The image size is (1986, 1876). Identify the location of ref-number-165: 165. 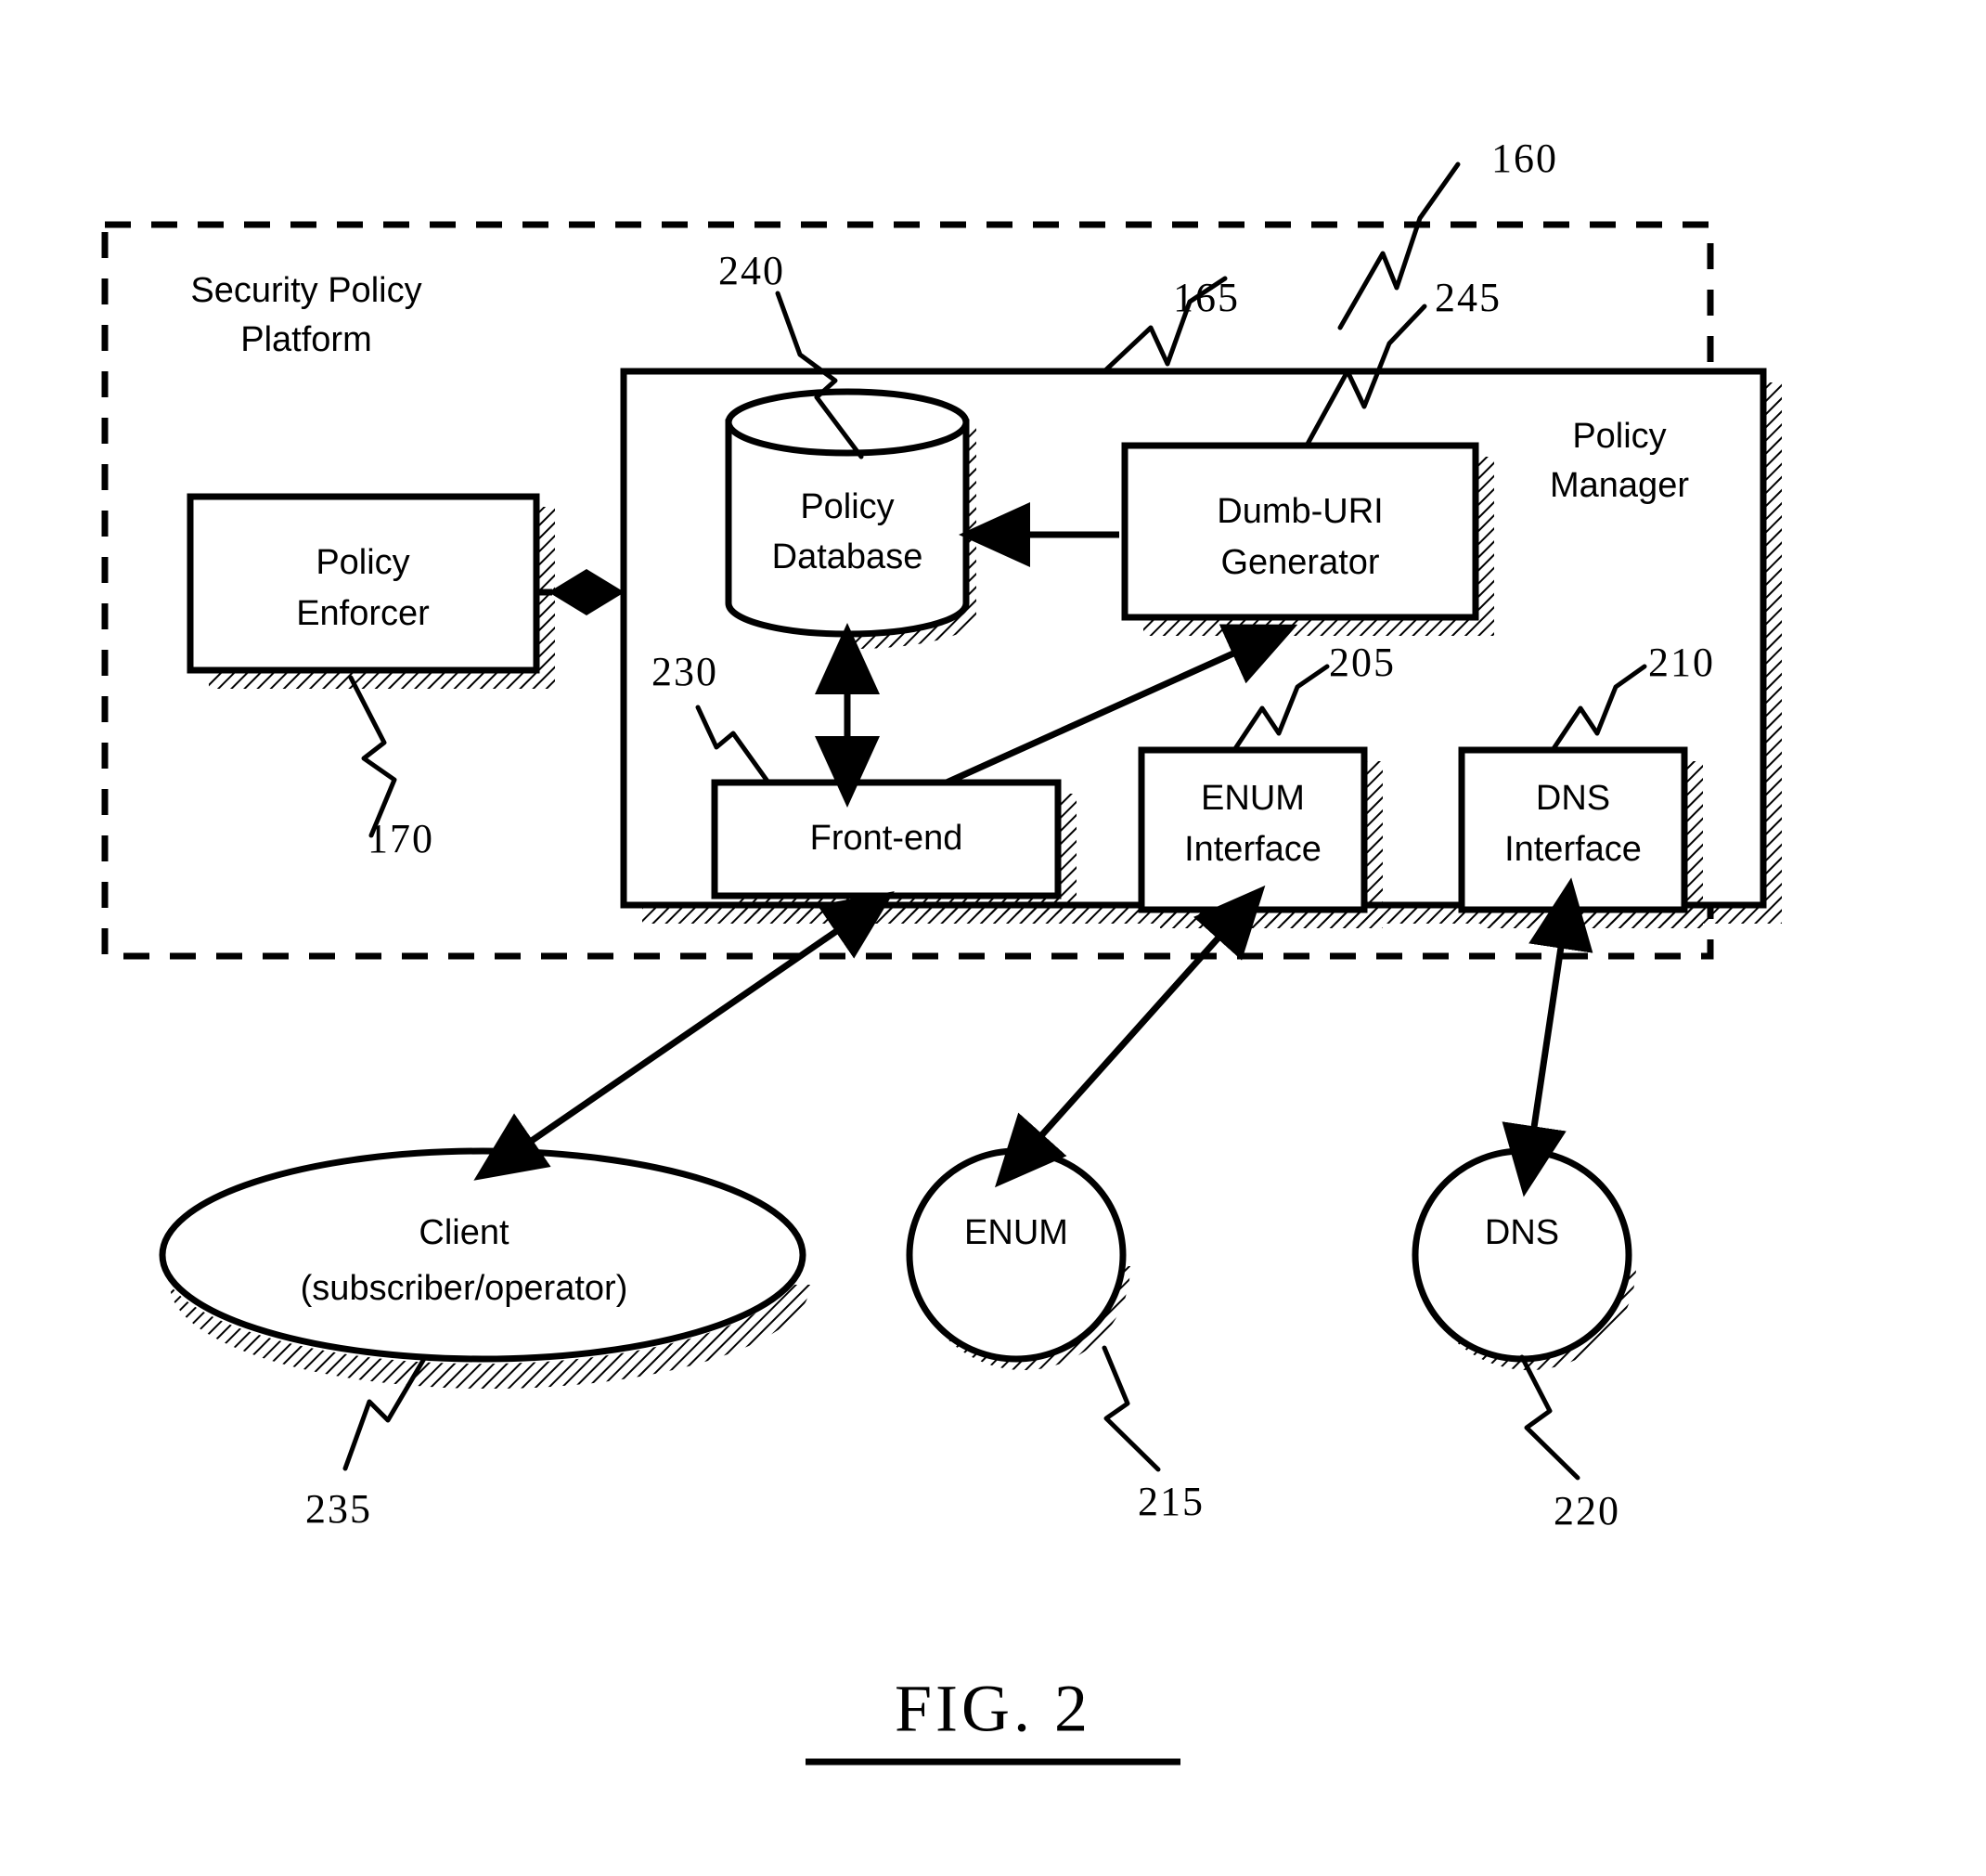
(1206, 297).